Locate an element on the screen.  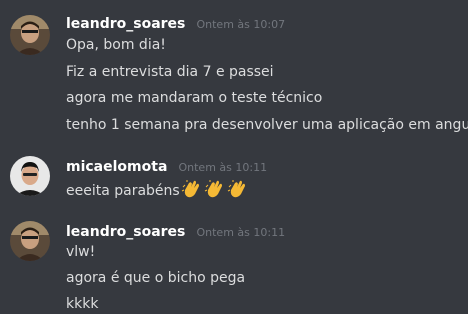
message-line: eeeita parabéns is located at coordinates (157, 189).